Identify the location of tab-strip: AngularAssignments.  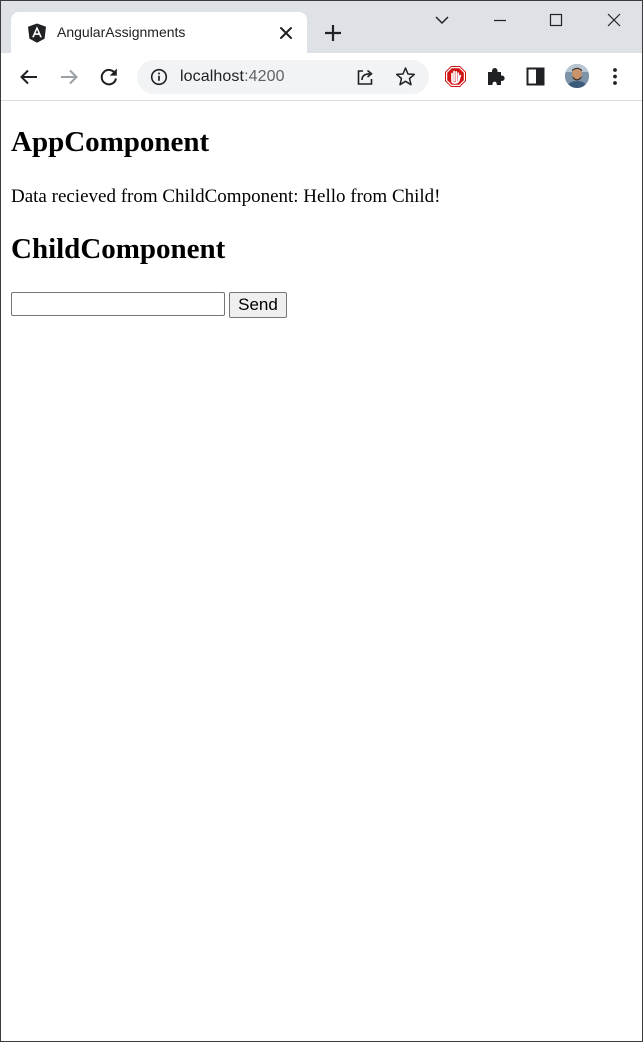
(321, 27).